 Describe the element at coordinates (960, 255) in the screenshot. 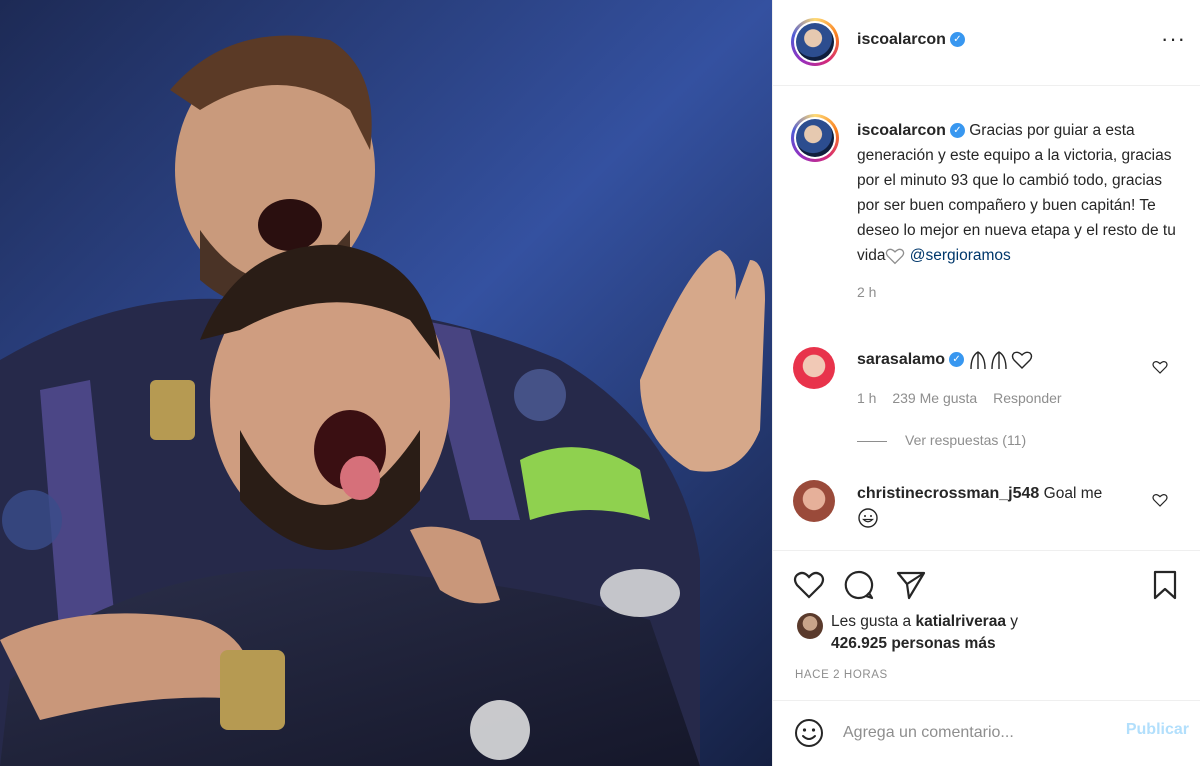

I see `mention-link: @sergioramos` at that location.